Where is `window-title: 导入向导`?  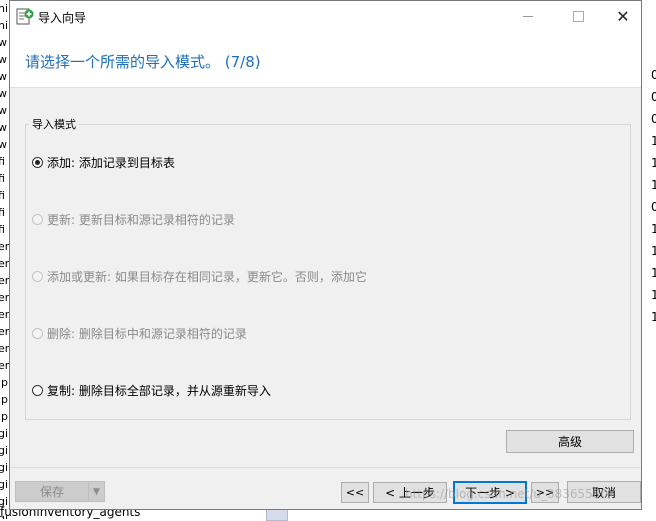
window-title: 导入向导 is located at coordinates (62, 18).